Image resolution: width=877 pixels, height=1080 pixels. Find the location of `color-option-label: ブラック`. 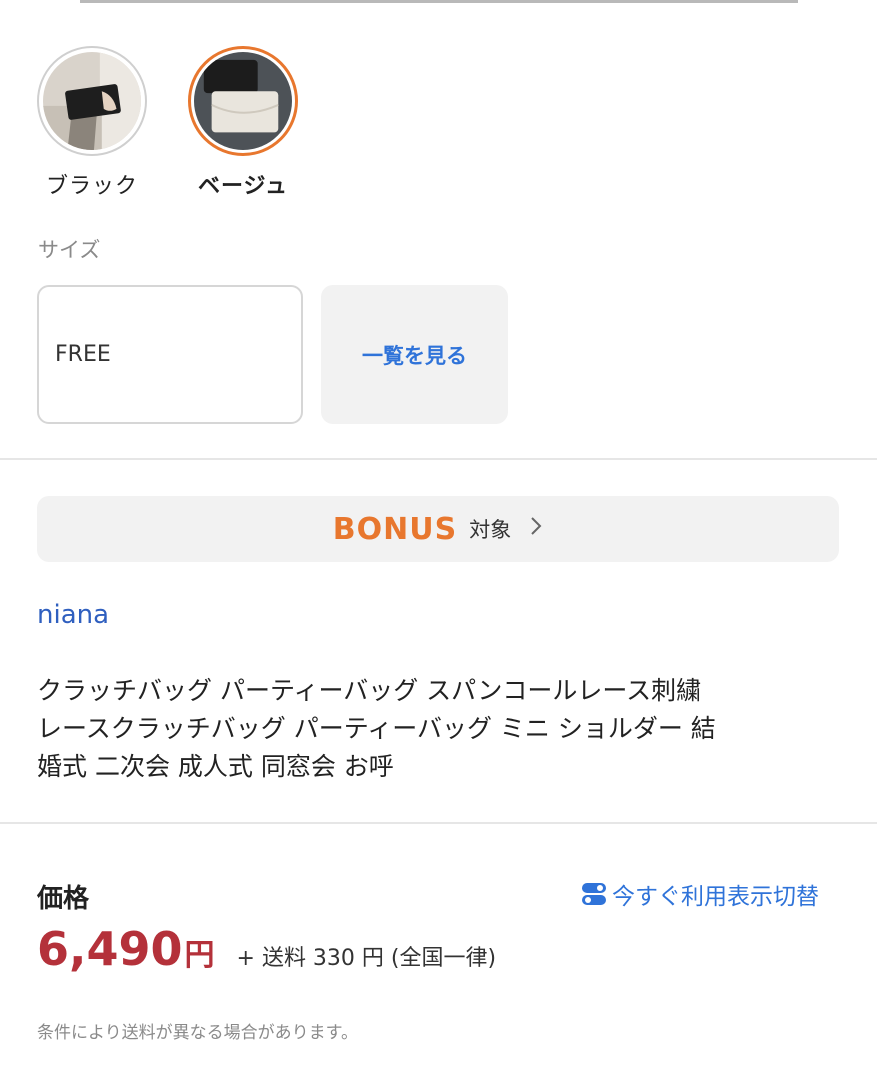

color-option-label: ブラック is located at coordinates (91, 186).